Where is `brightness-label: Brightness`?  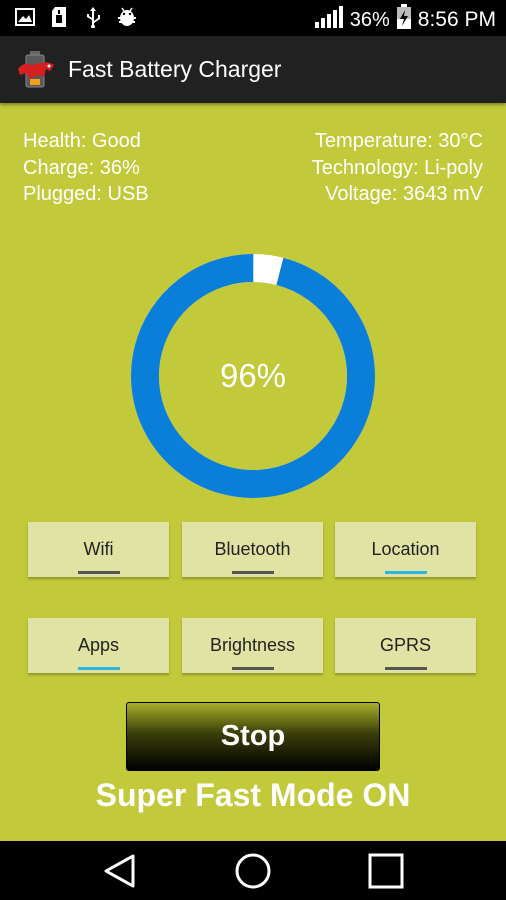 brightness-label: Brightness is located at coordinates (252, 645).